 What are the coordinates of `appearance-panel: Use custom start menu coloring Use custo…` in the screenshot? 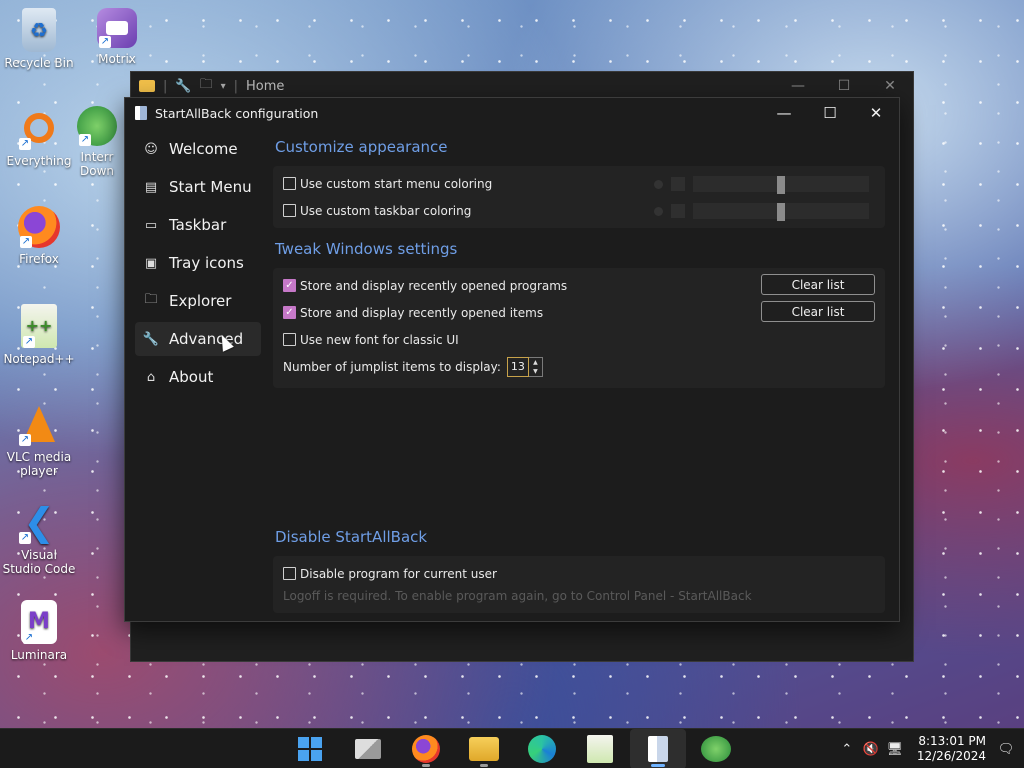 It's located at (579, 197).